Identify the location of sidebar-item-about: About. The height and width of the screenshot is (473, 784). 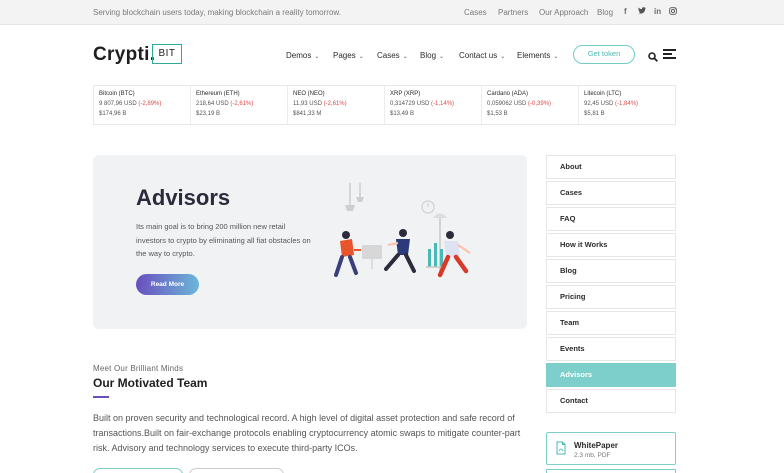
(611, 167).